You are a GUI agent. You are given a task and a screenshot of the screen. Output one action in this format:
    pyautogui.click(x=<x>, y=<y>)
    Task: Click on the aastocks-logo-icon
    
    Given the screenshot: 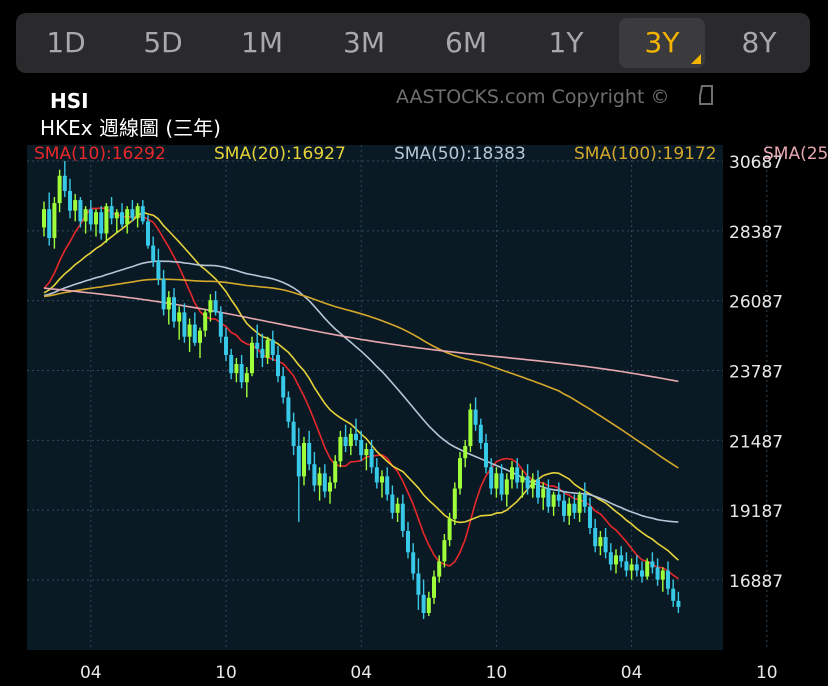 What is the action you would take?
    pyautogui.click(x=706, y=95)
    